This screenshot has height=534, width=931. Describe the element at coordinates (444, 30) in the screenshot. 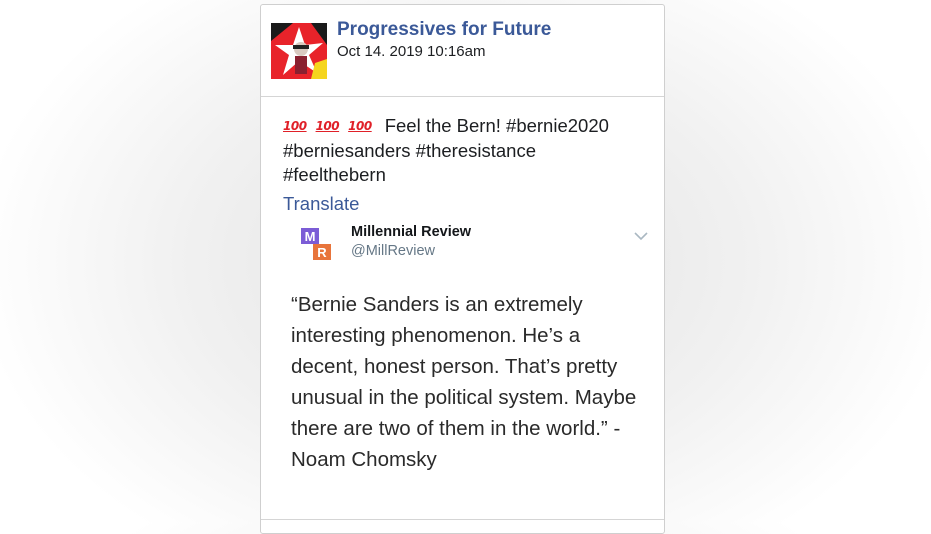

I see `page-name-link: Progressives for Future` at that location.